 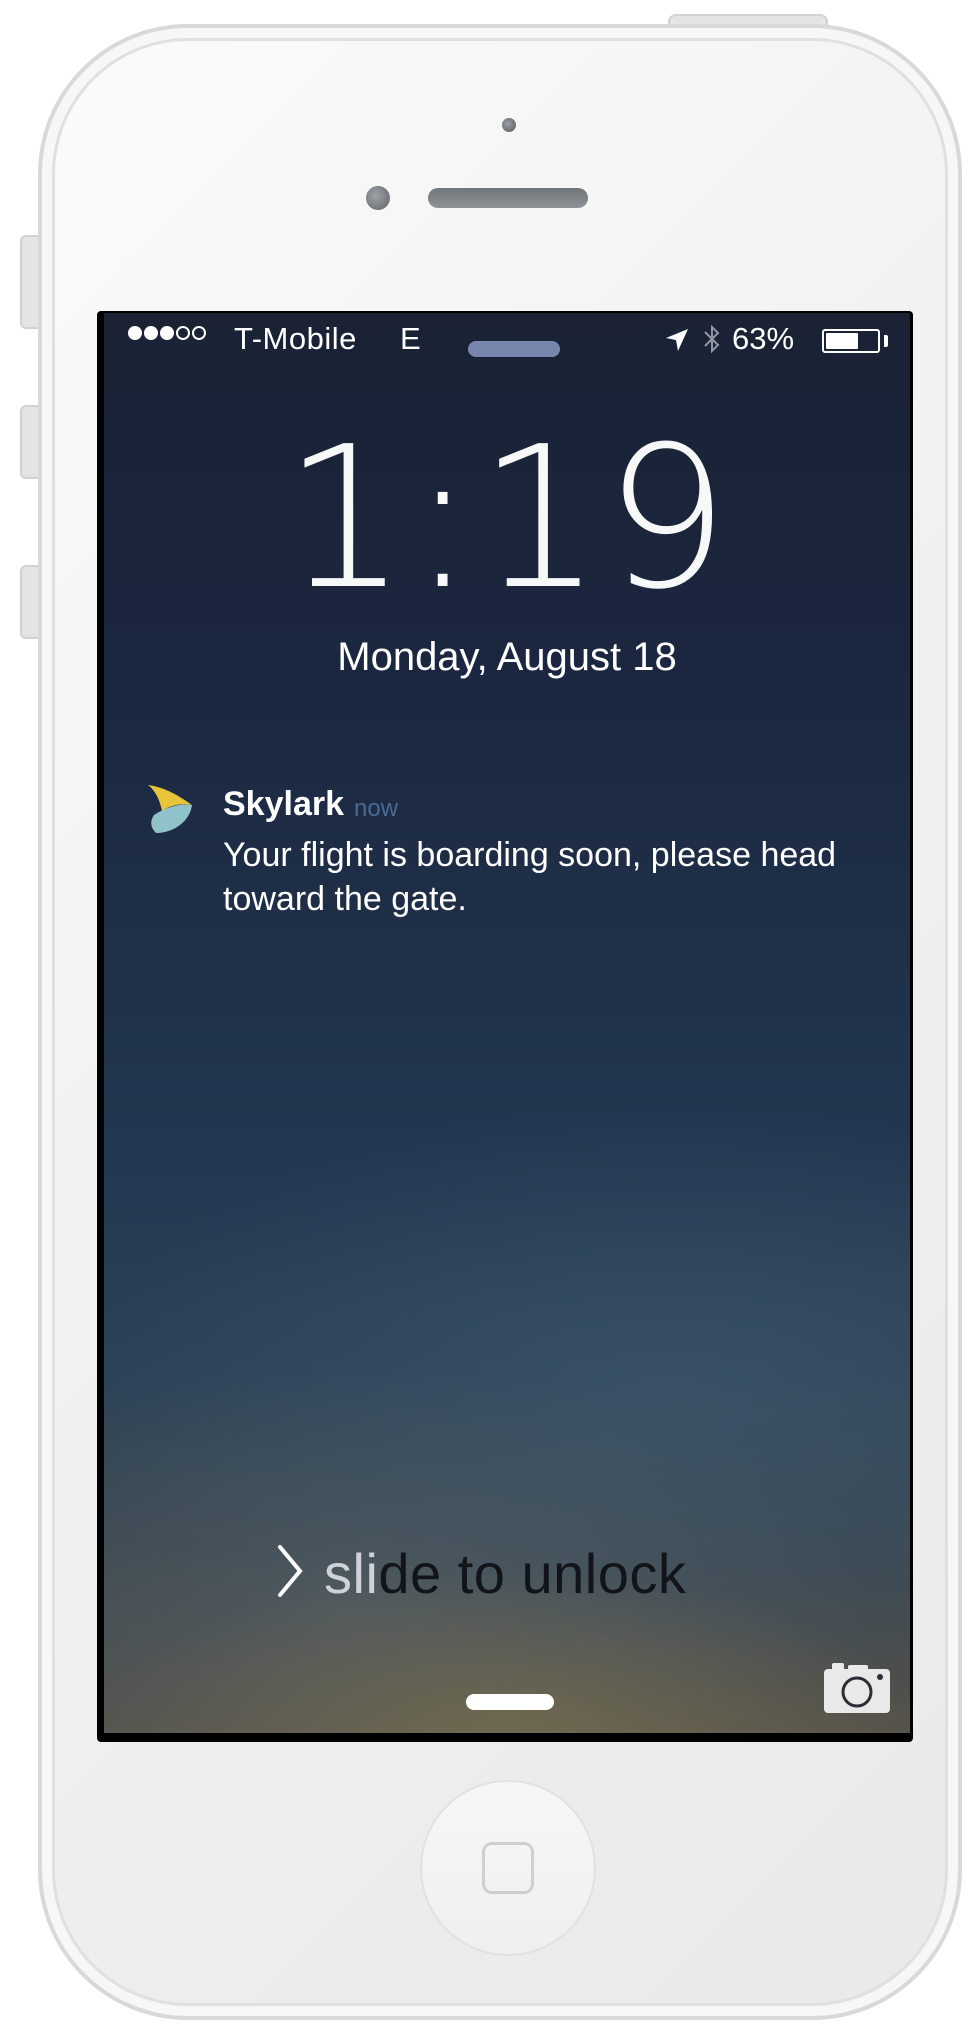 What do you see at coordinates (763, 338) in the screenshot?
I see `battery-percentage: 63%` at bounding box center [763, 338].